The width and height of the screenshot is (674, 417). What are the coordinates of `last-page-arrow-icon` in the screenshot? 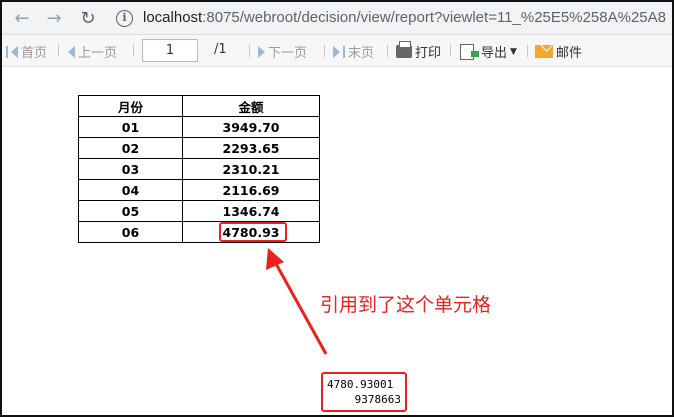 It's located at (336, 51).